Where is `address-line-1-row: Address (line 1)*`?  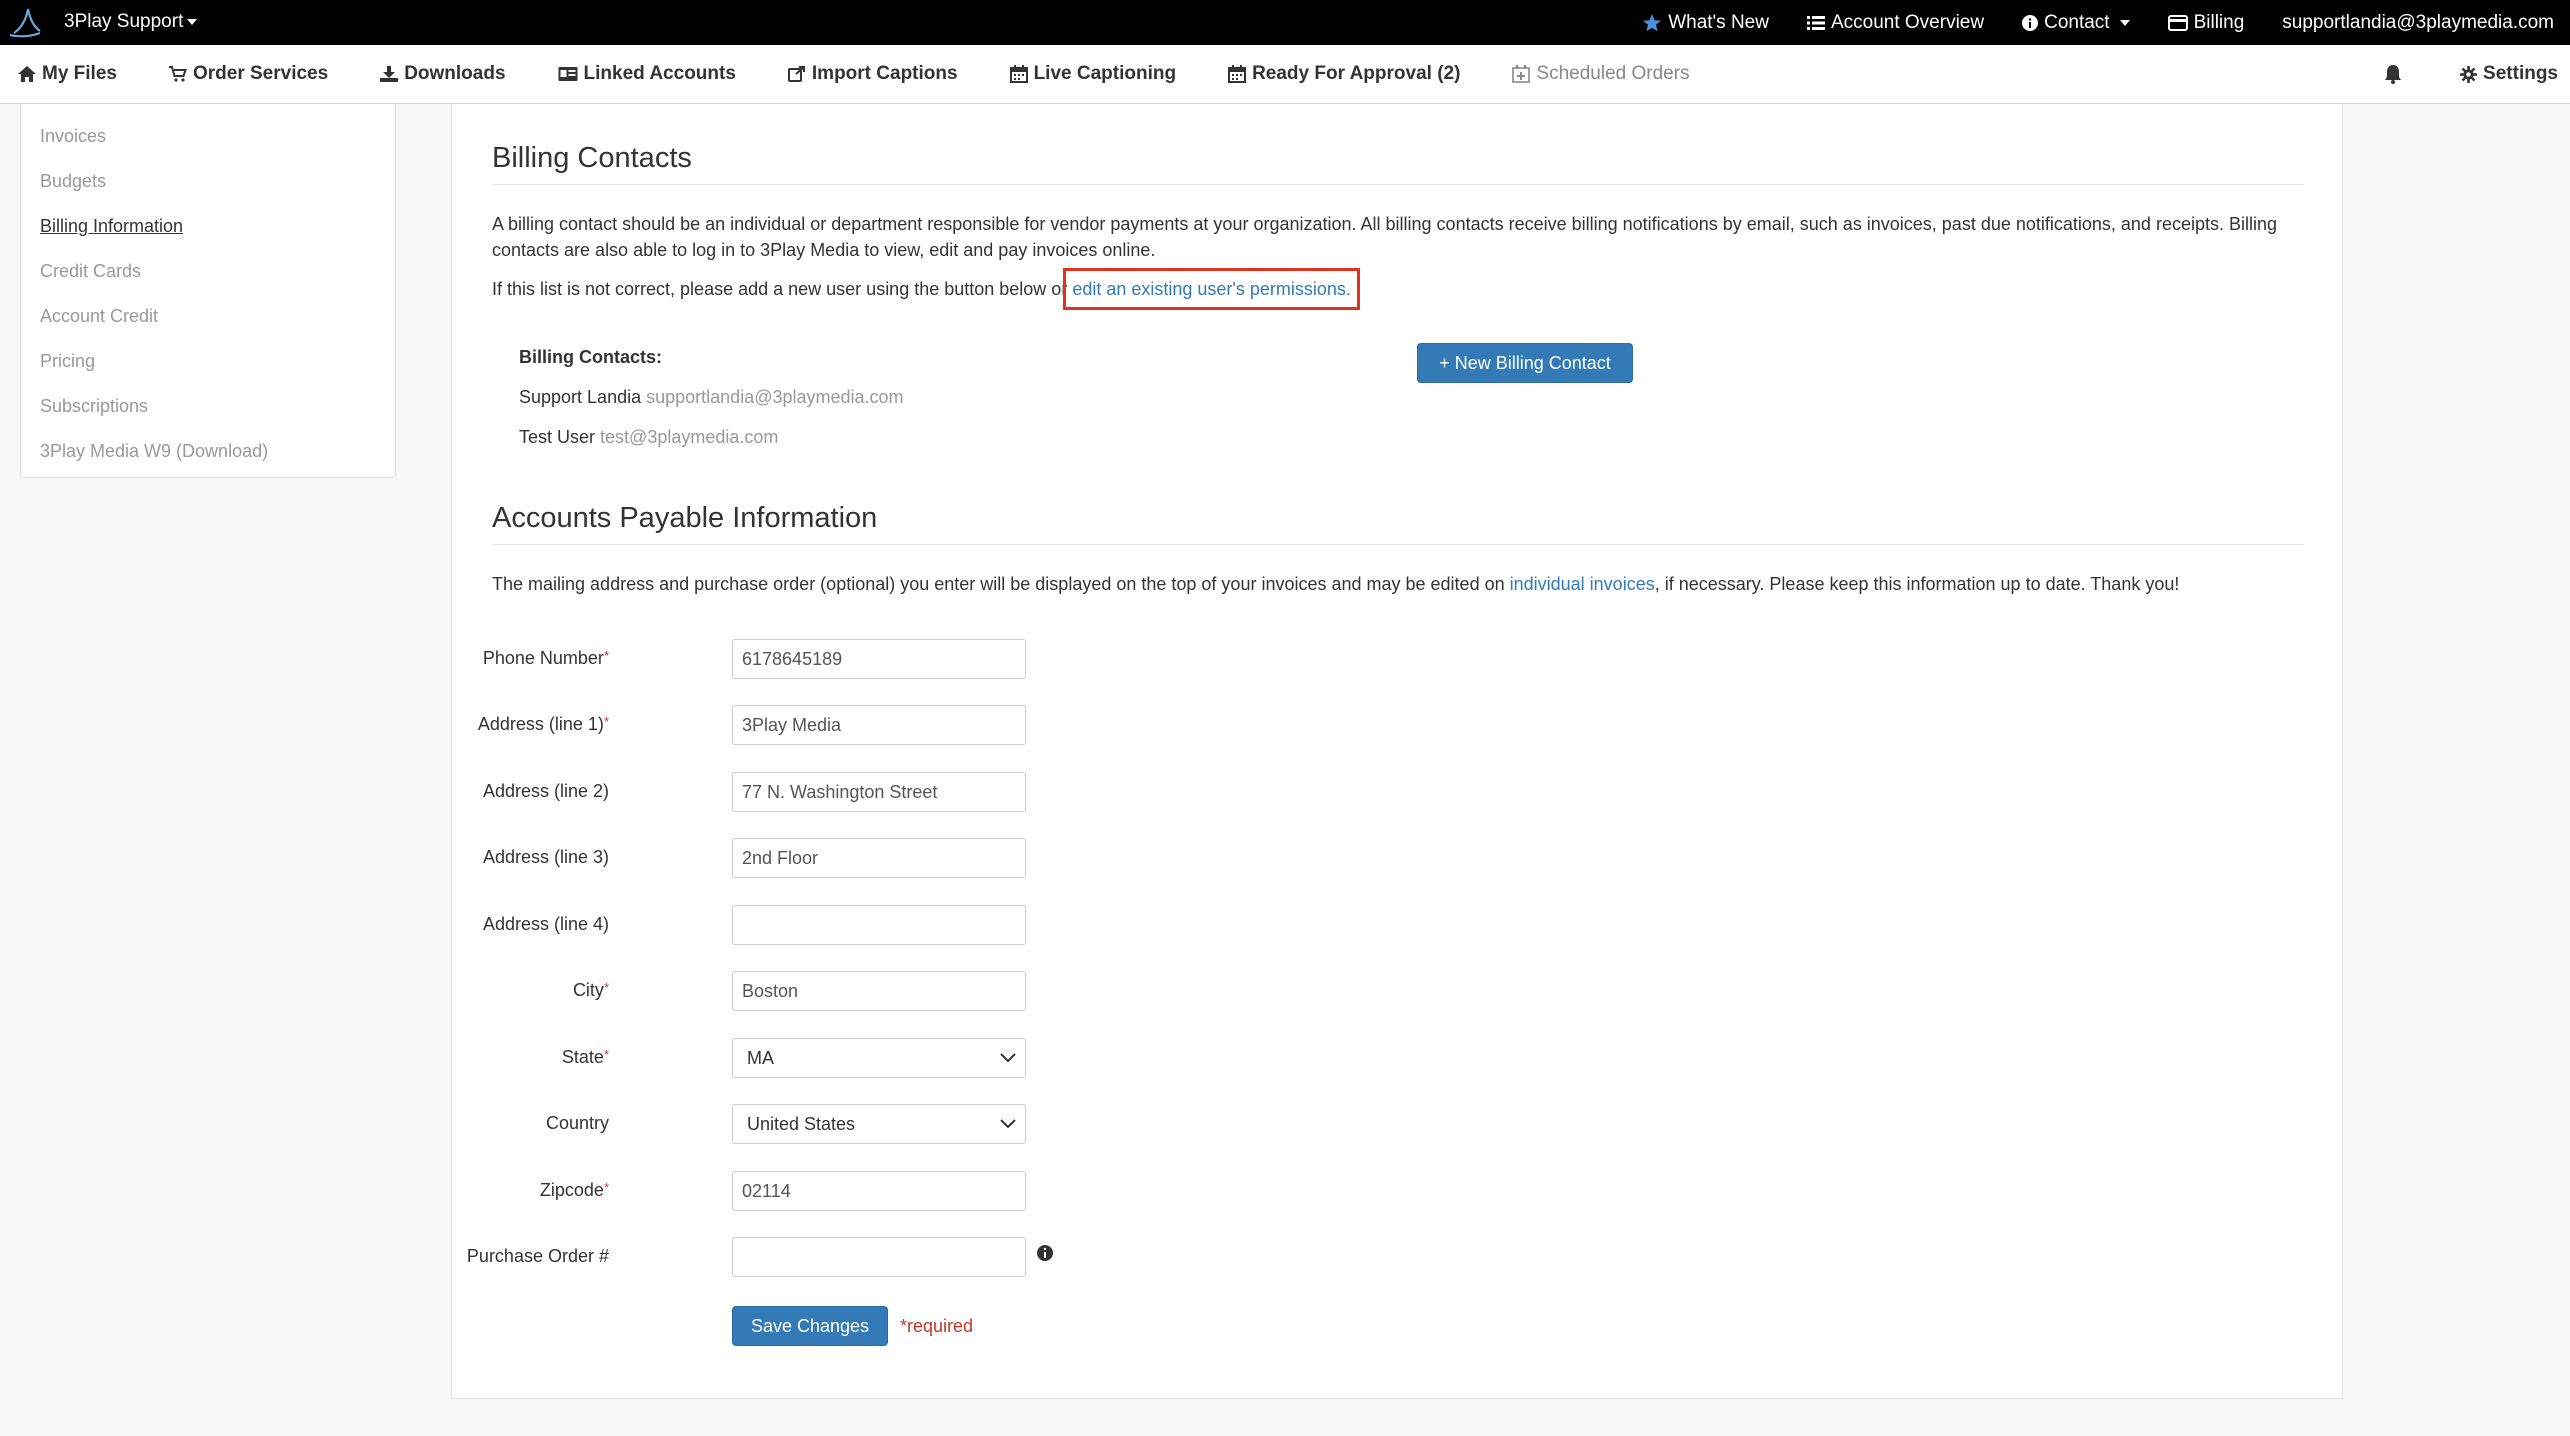 address-line-1-row: Address (line 1)* is located at coordinates (835, 725).